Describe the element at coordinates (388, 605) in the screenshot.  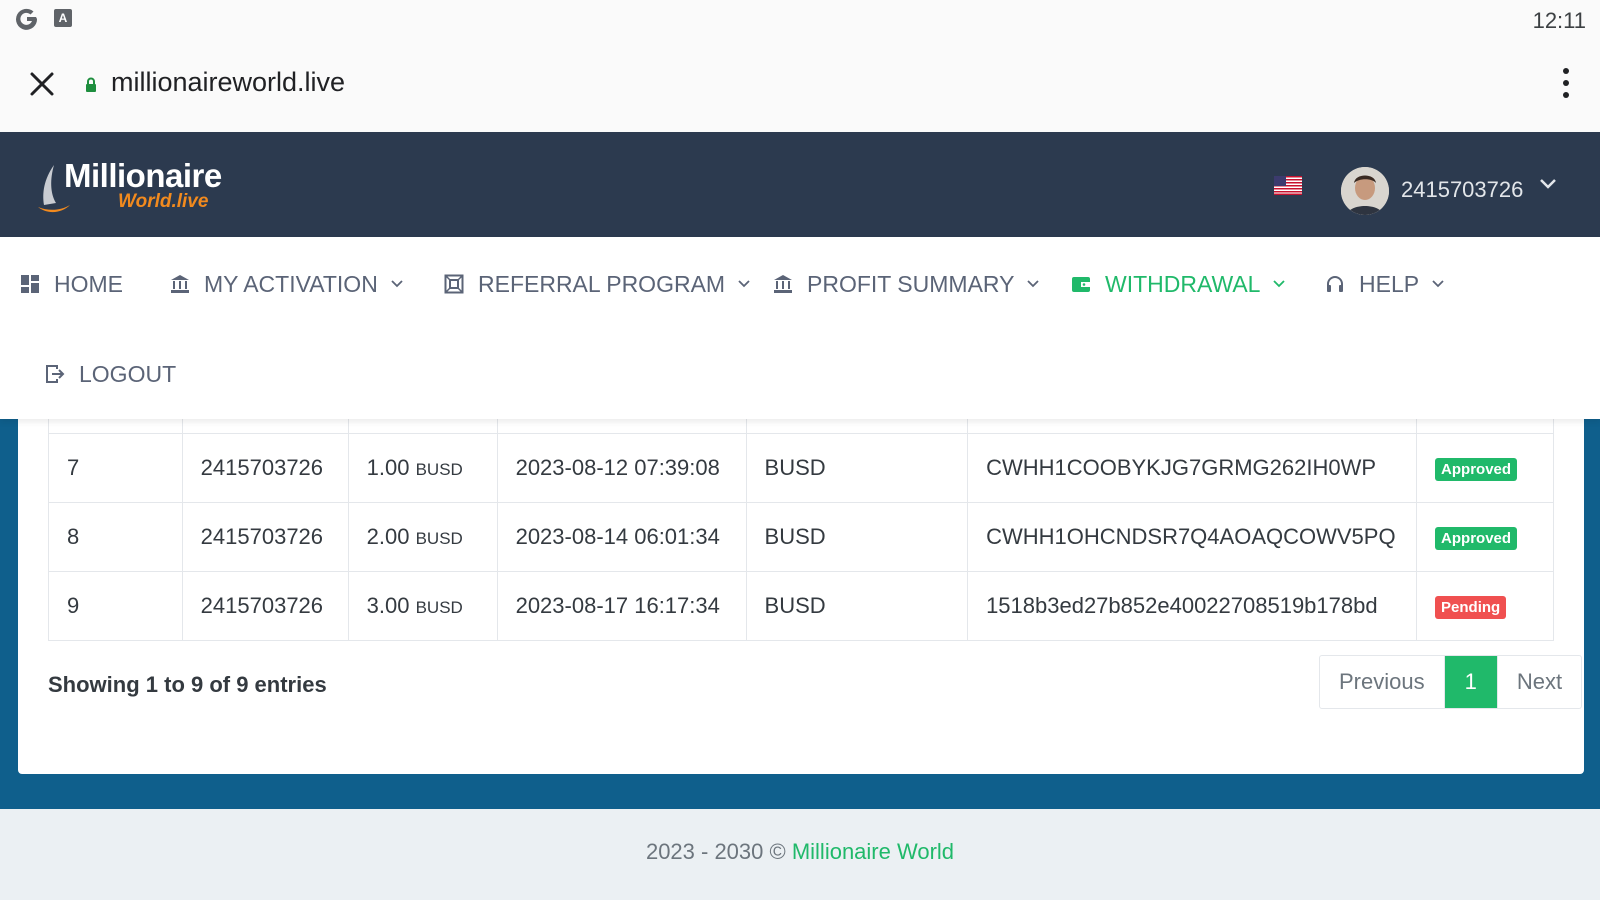
I see `amount-value: 3.00` at that location.